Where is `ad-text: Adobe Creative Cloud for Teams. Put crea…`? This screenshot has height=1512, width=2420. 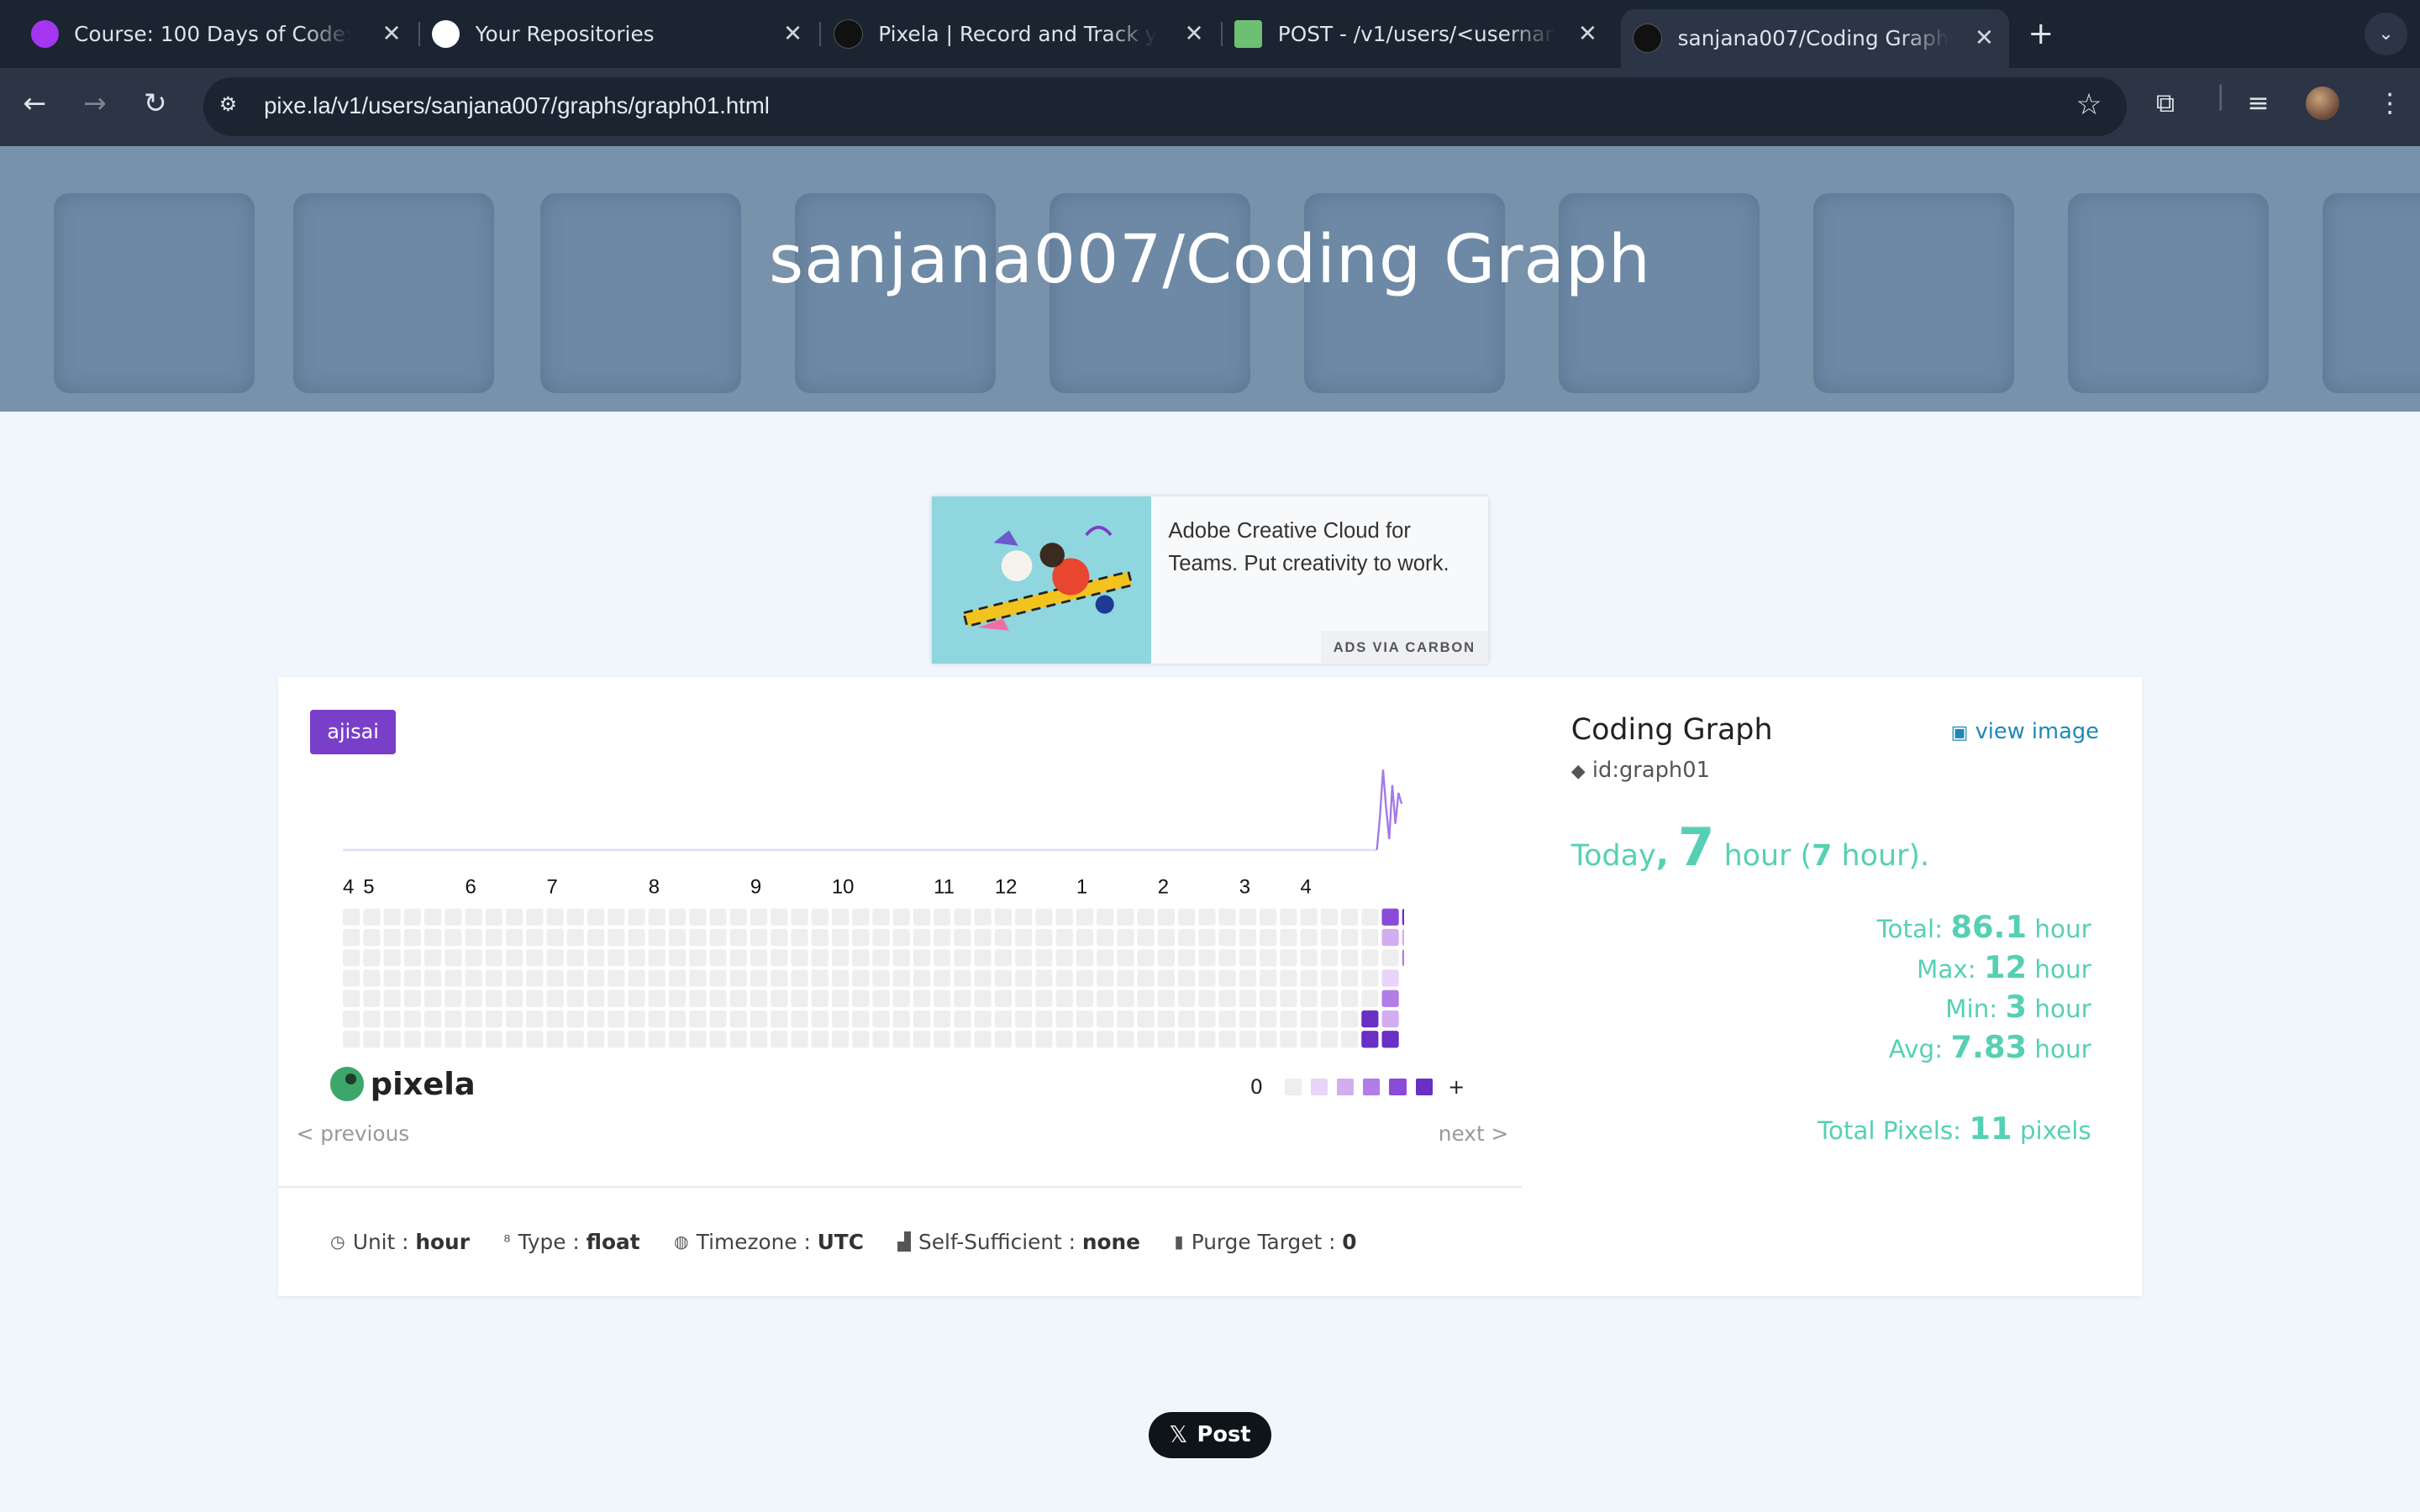 ad-text: Adobe Creative Cloud for Teams. Put crea… is located at coordinates (1322, 547).